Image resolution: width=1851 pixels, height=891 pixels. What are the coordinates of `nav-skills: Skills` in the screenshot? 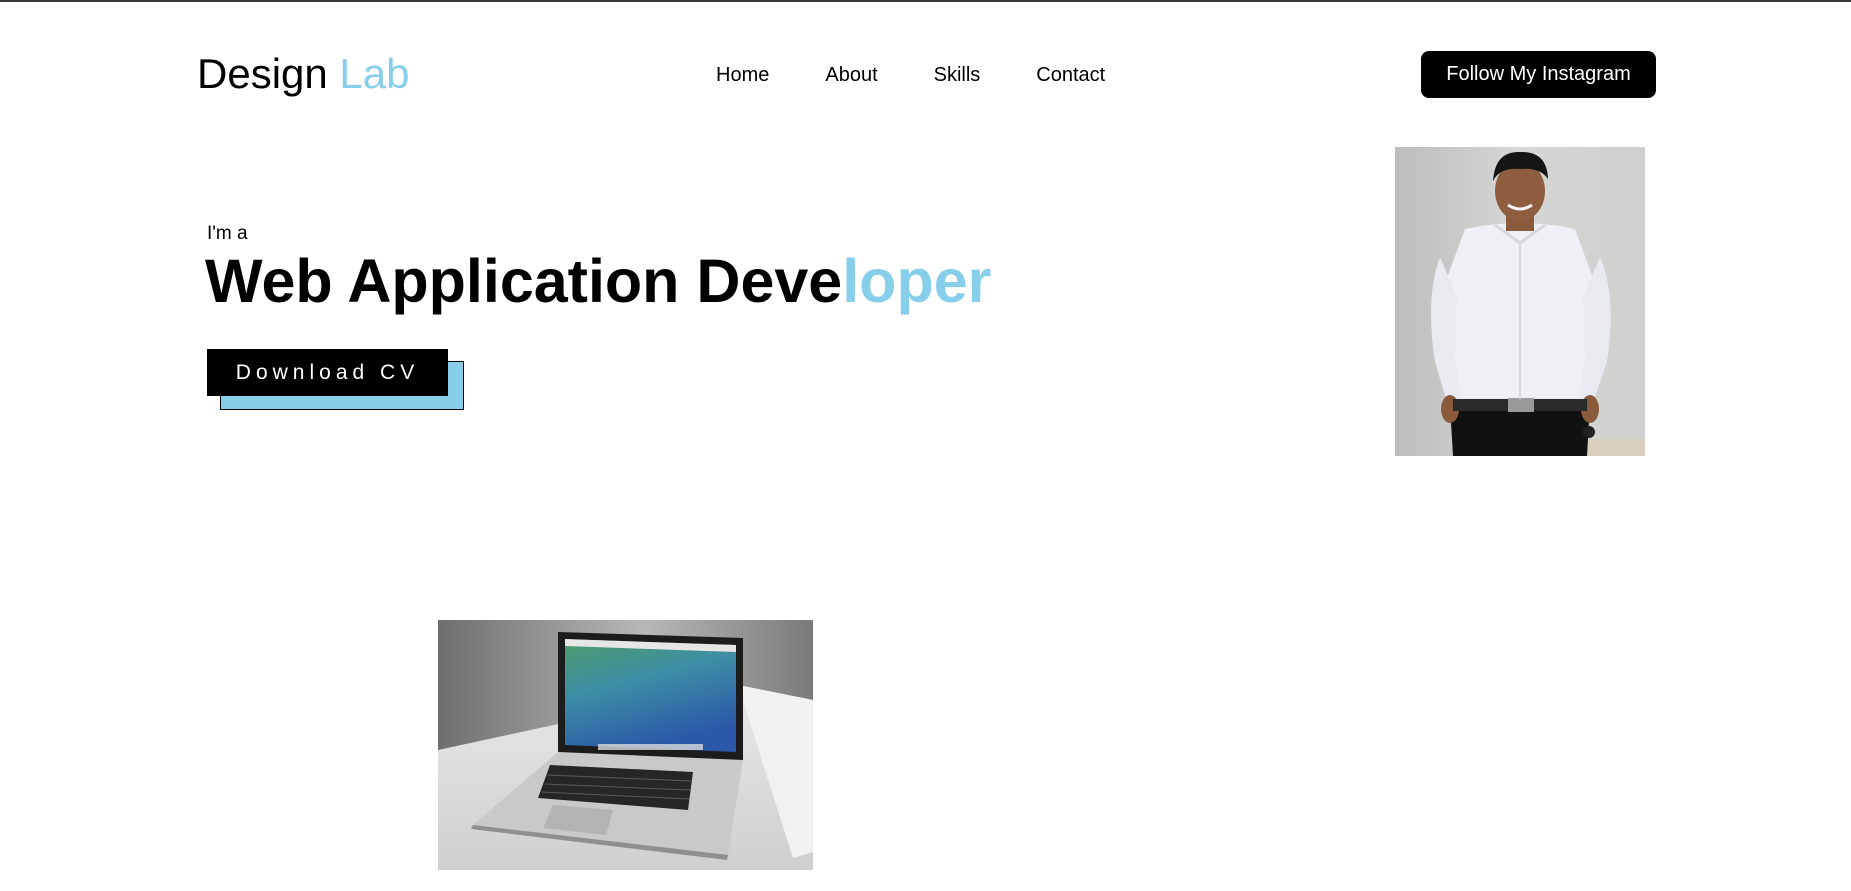 It's located at (957, 75).